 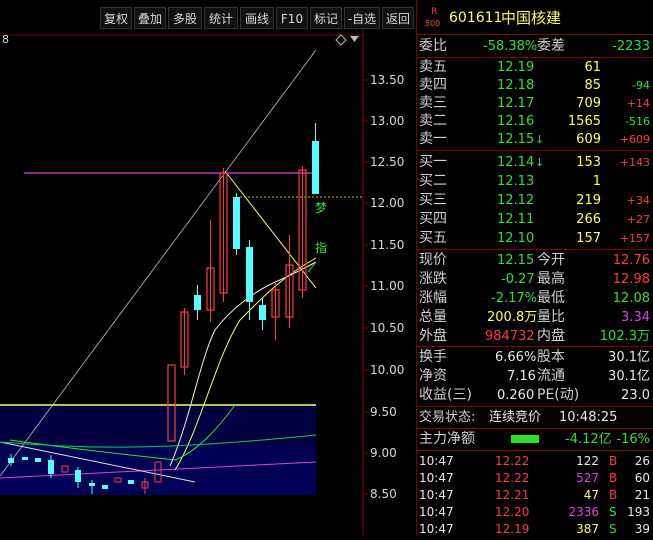 What do you see at coordinates (387, 286) in the screenshot?
I see `price-tick-1100: 11.00` at bounding box center [387, 286].